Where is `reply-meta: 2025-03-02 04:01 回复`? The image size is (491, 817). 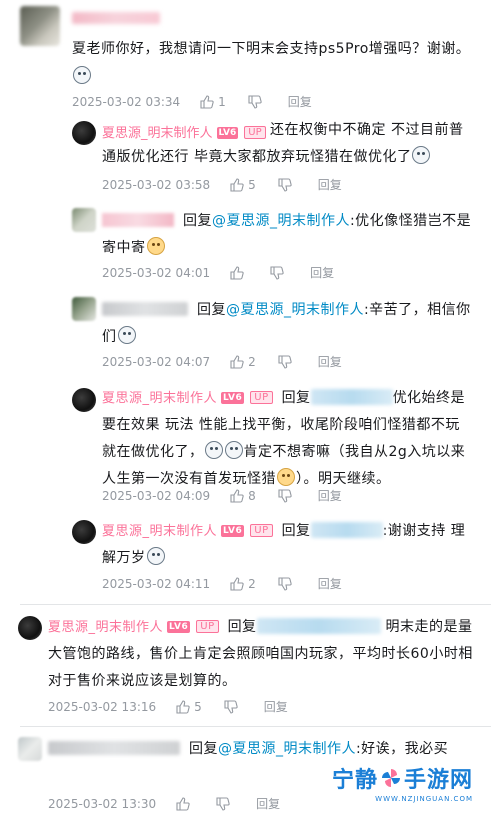
reply-meta: 2025-03-02 04:01 回复 is located at coordinates (218, 272).